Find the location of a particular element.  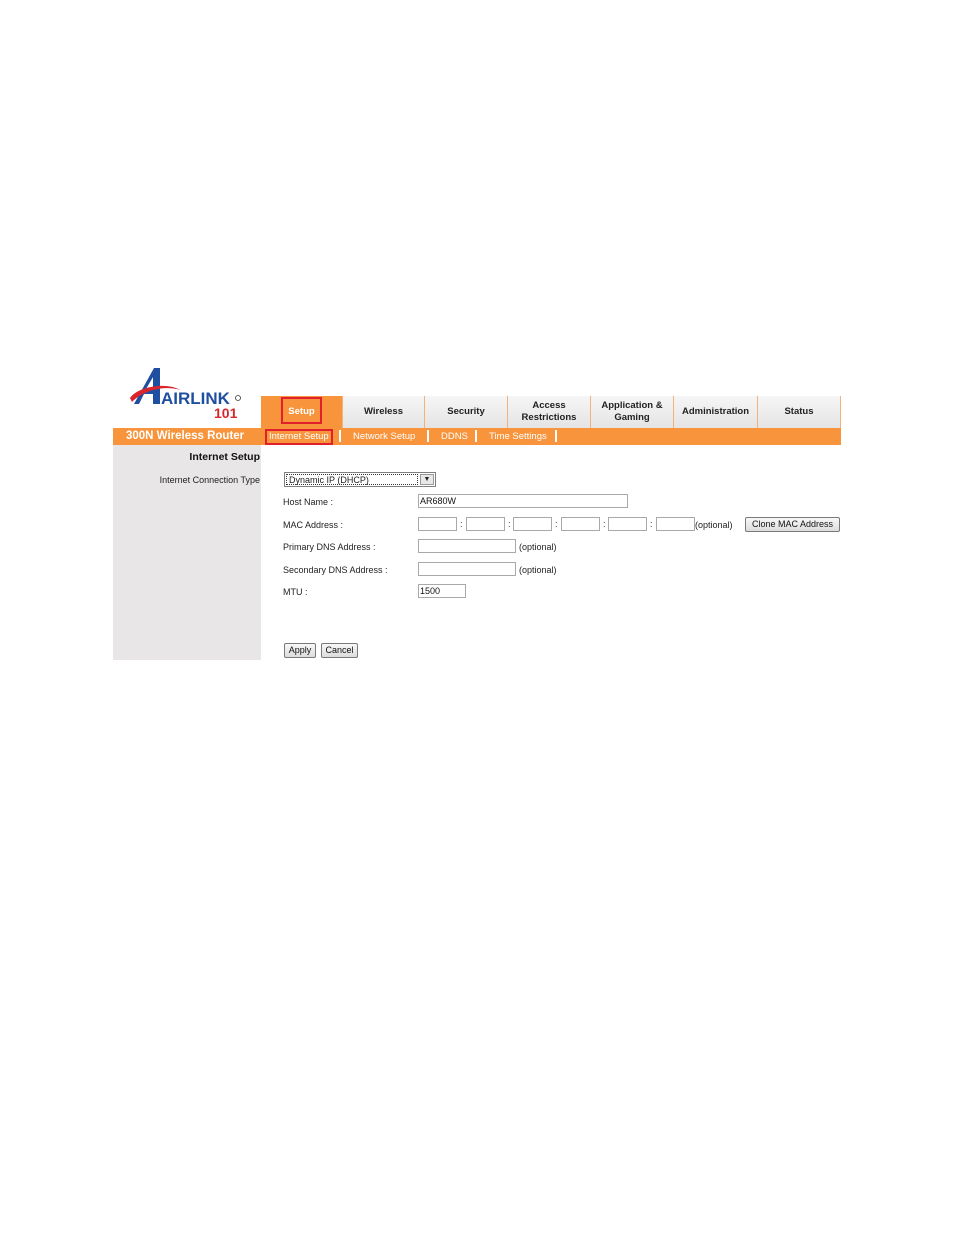

airlink-logo-graphic: AIRLINK 101 is located at coordinates (185, 394).